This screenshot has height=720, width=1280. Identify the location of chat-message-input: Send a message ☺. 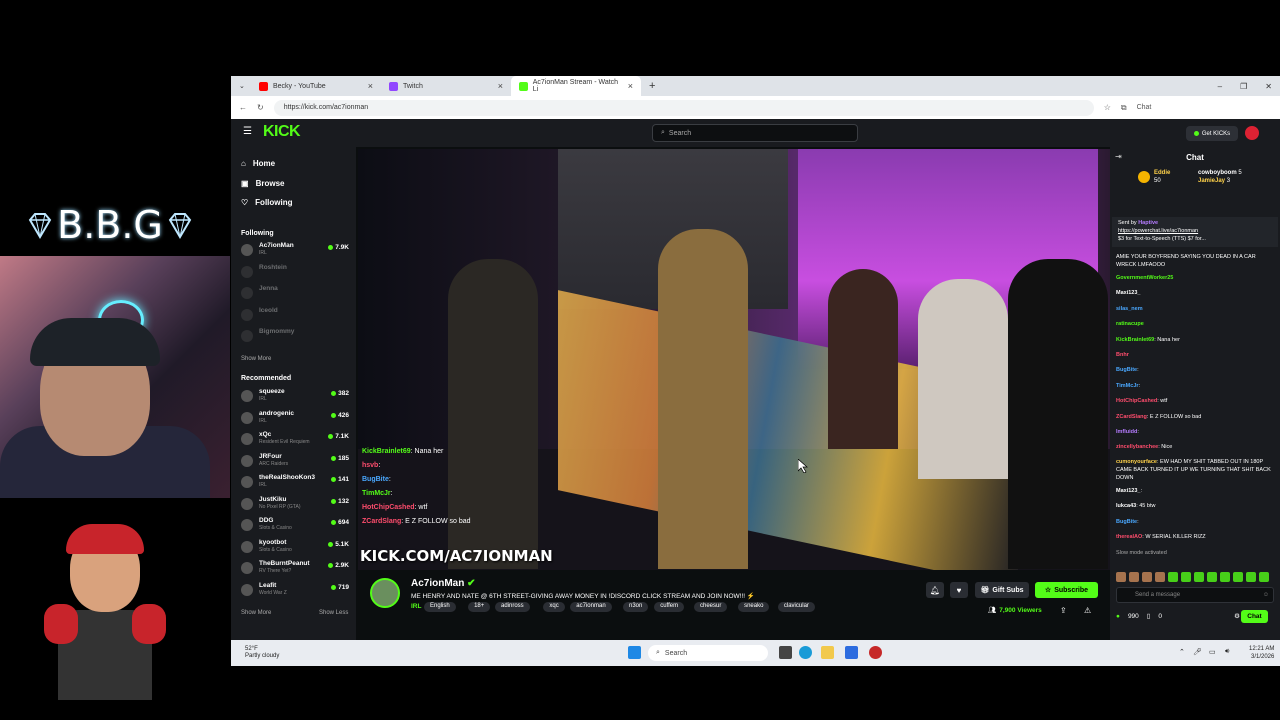
(1195, 595).